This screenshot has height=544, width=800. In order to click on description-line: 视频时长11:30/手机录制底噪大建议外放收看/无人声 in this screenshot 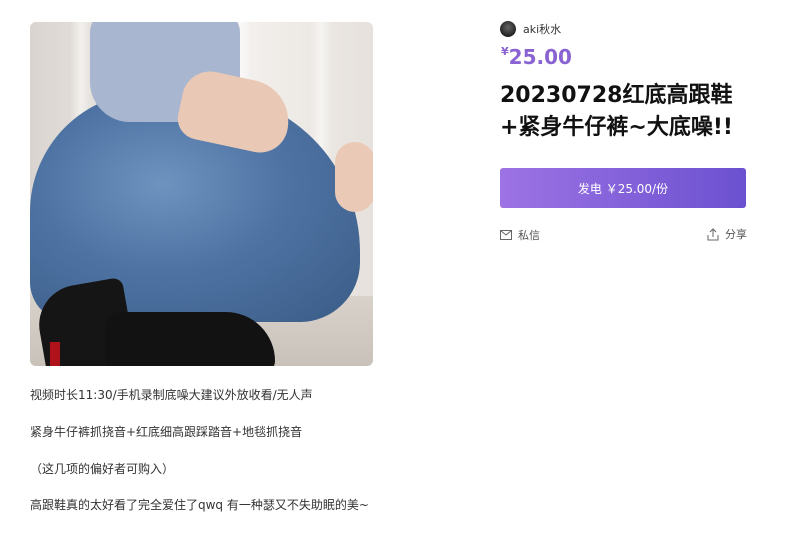, I will do `click(171, 395)`.